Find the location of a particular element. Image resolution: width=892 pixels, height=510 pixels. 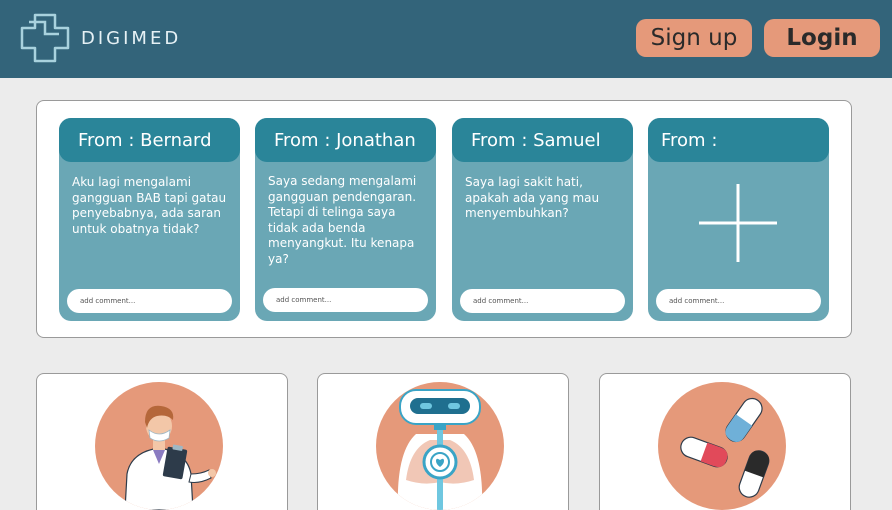

medical-cross-logo-icon is located at coordinates (45, 38).